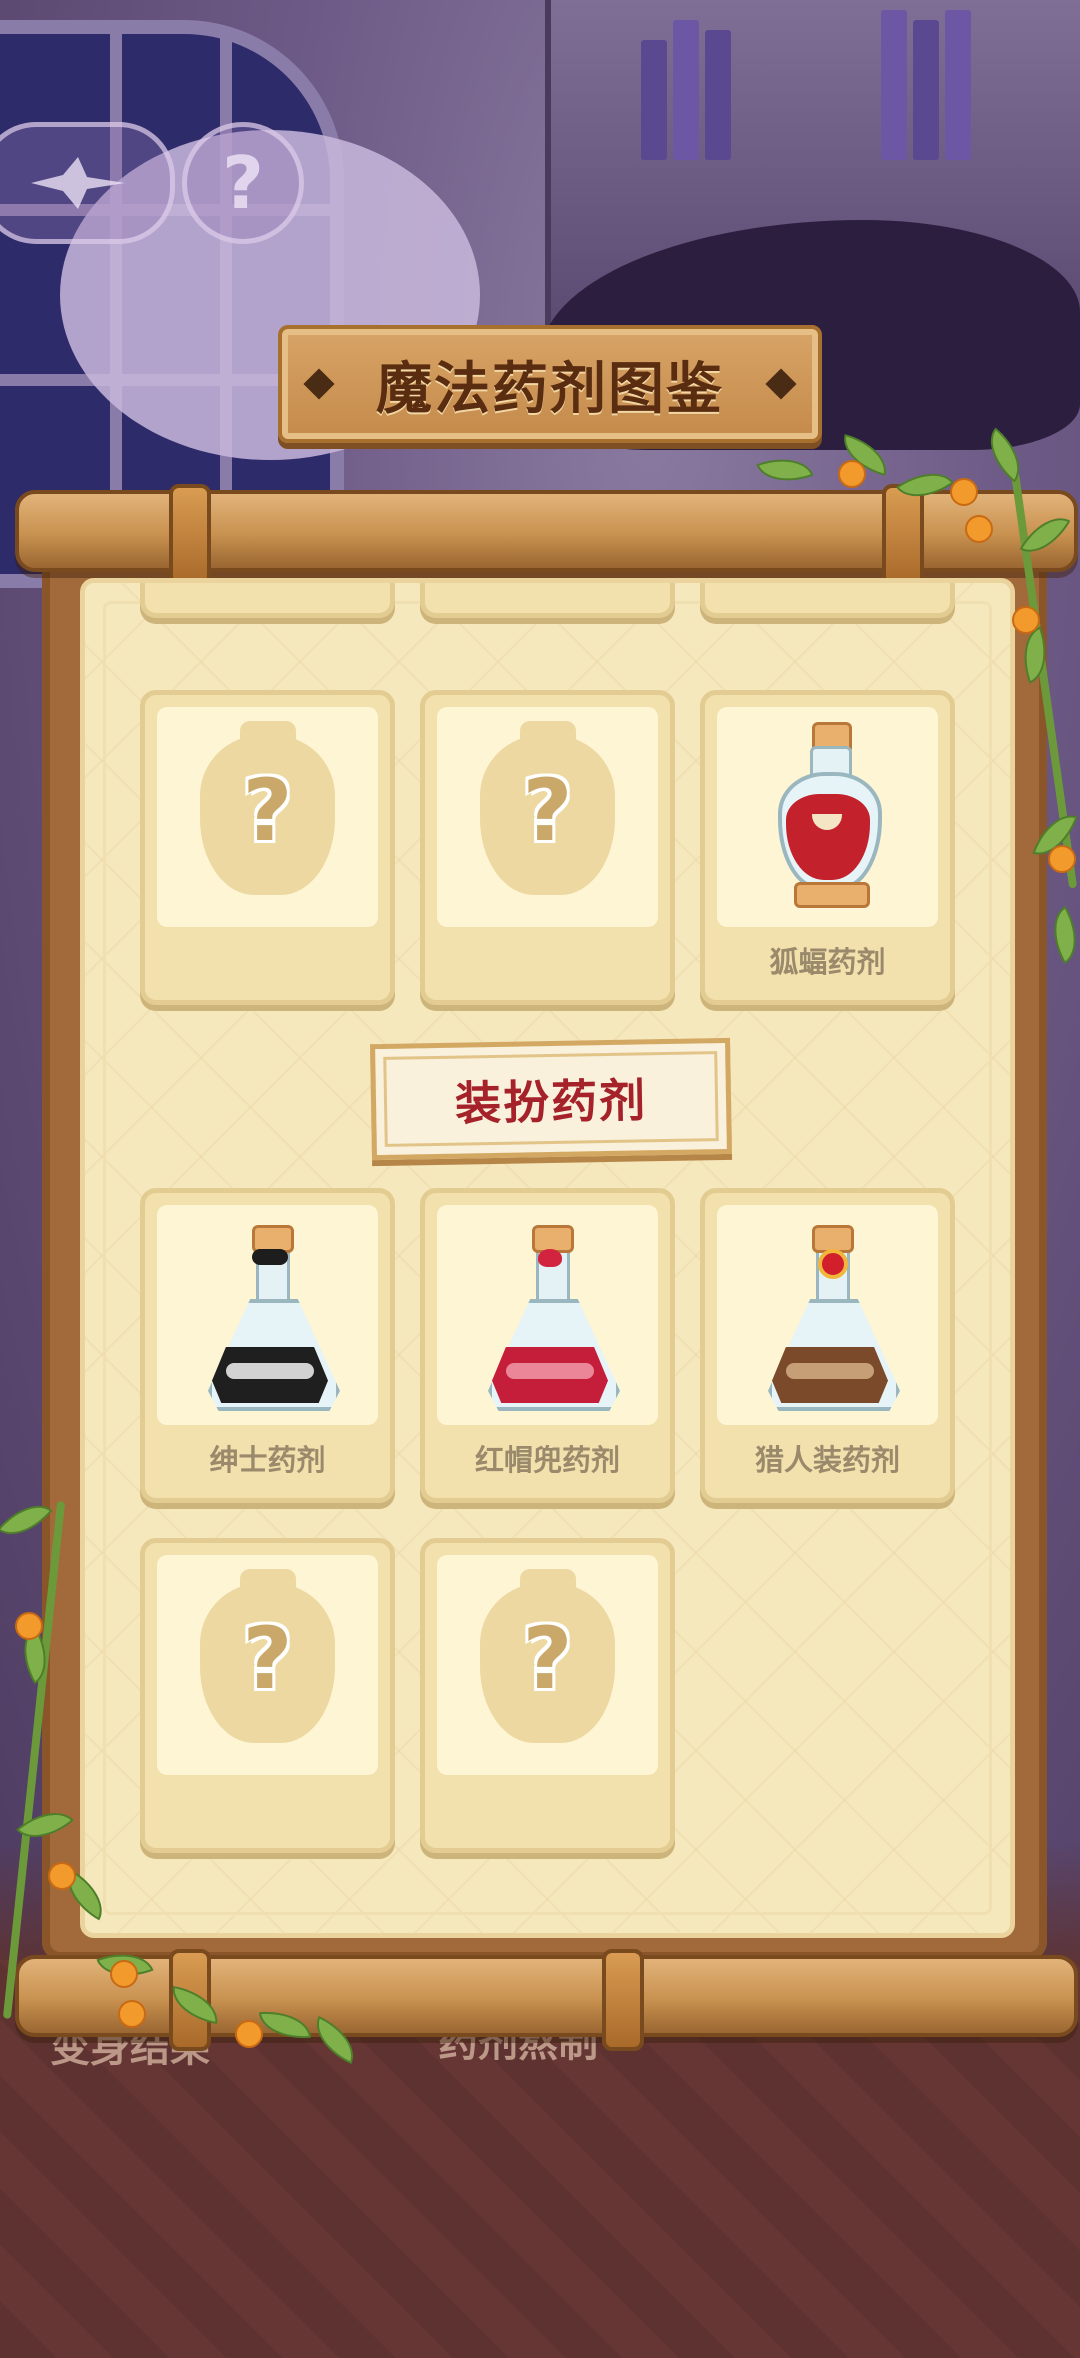  Describe the element at coordinates (547, 1460) in the screenshot. I see `potion-name: 红帽兜药剂` at that location.